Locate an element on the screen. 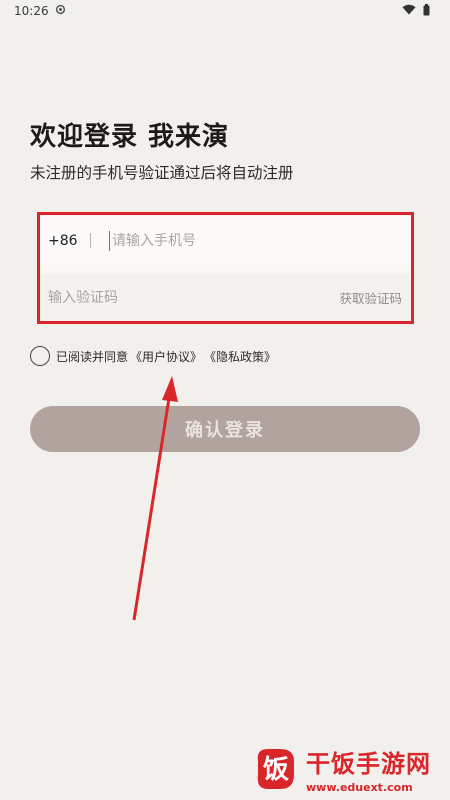 This screenshot has width=450, height=800. watermark-logo-icon: 饭 is located at coordinates (275, 769).